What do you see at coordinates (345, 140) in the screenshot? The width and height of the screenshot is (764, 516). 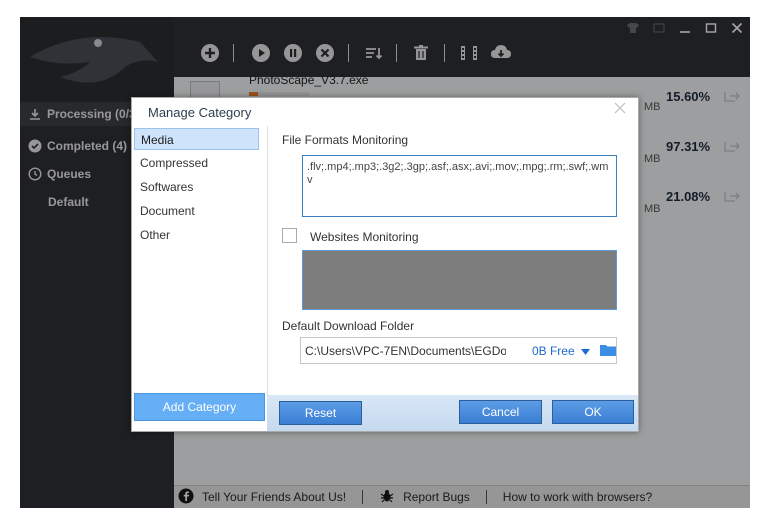 I see `file-formats-label: File Formats Monitoring` at bounding box center [345, 140].